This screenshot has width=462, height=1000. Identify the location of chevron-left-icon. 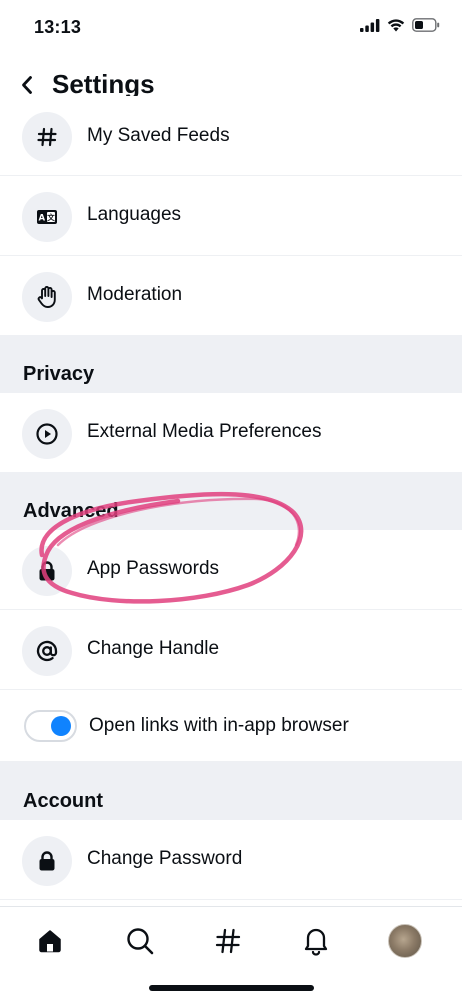
(27, 85).